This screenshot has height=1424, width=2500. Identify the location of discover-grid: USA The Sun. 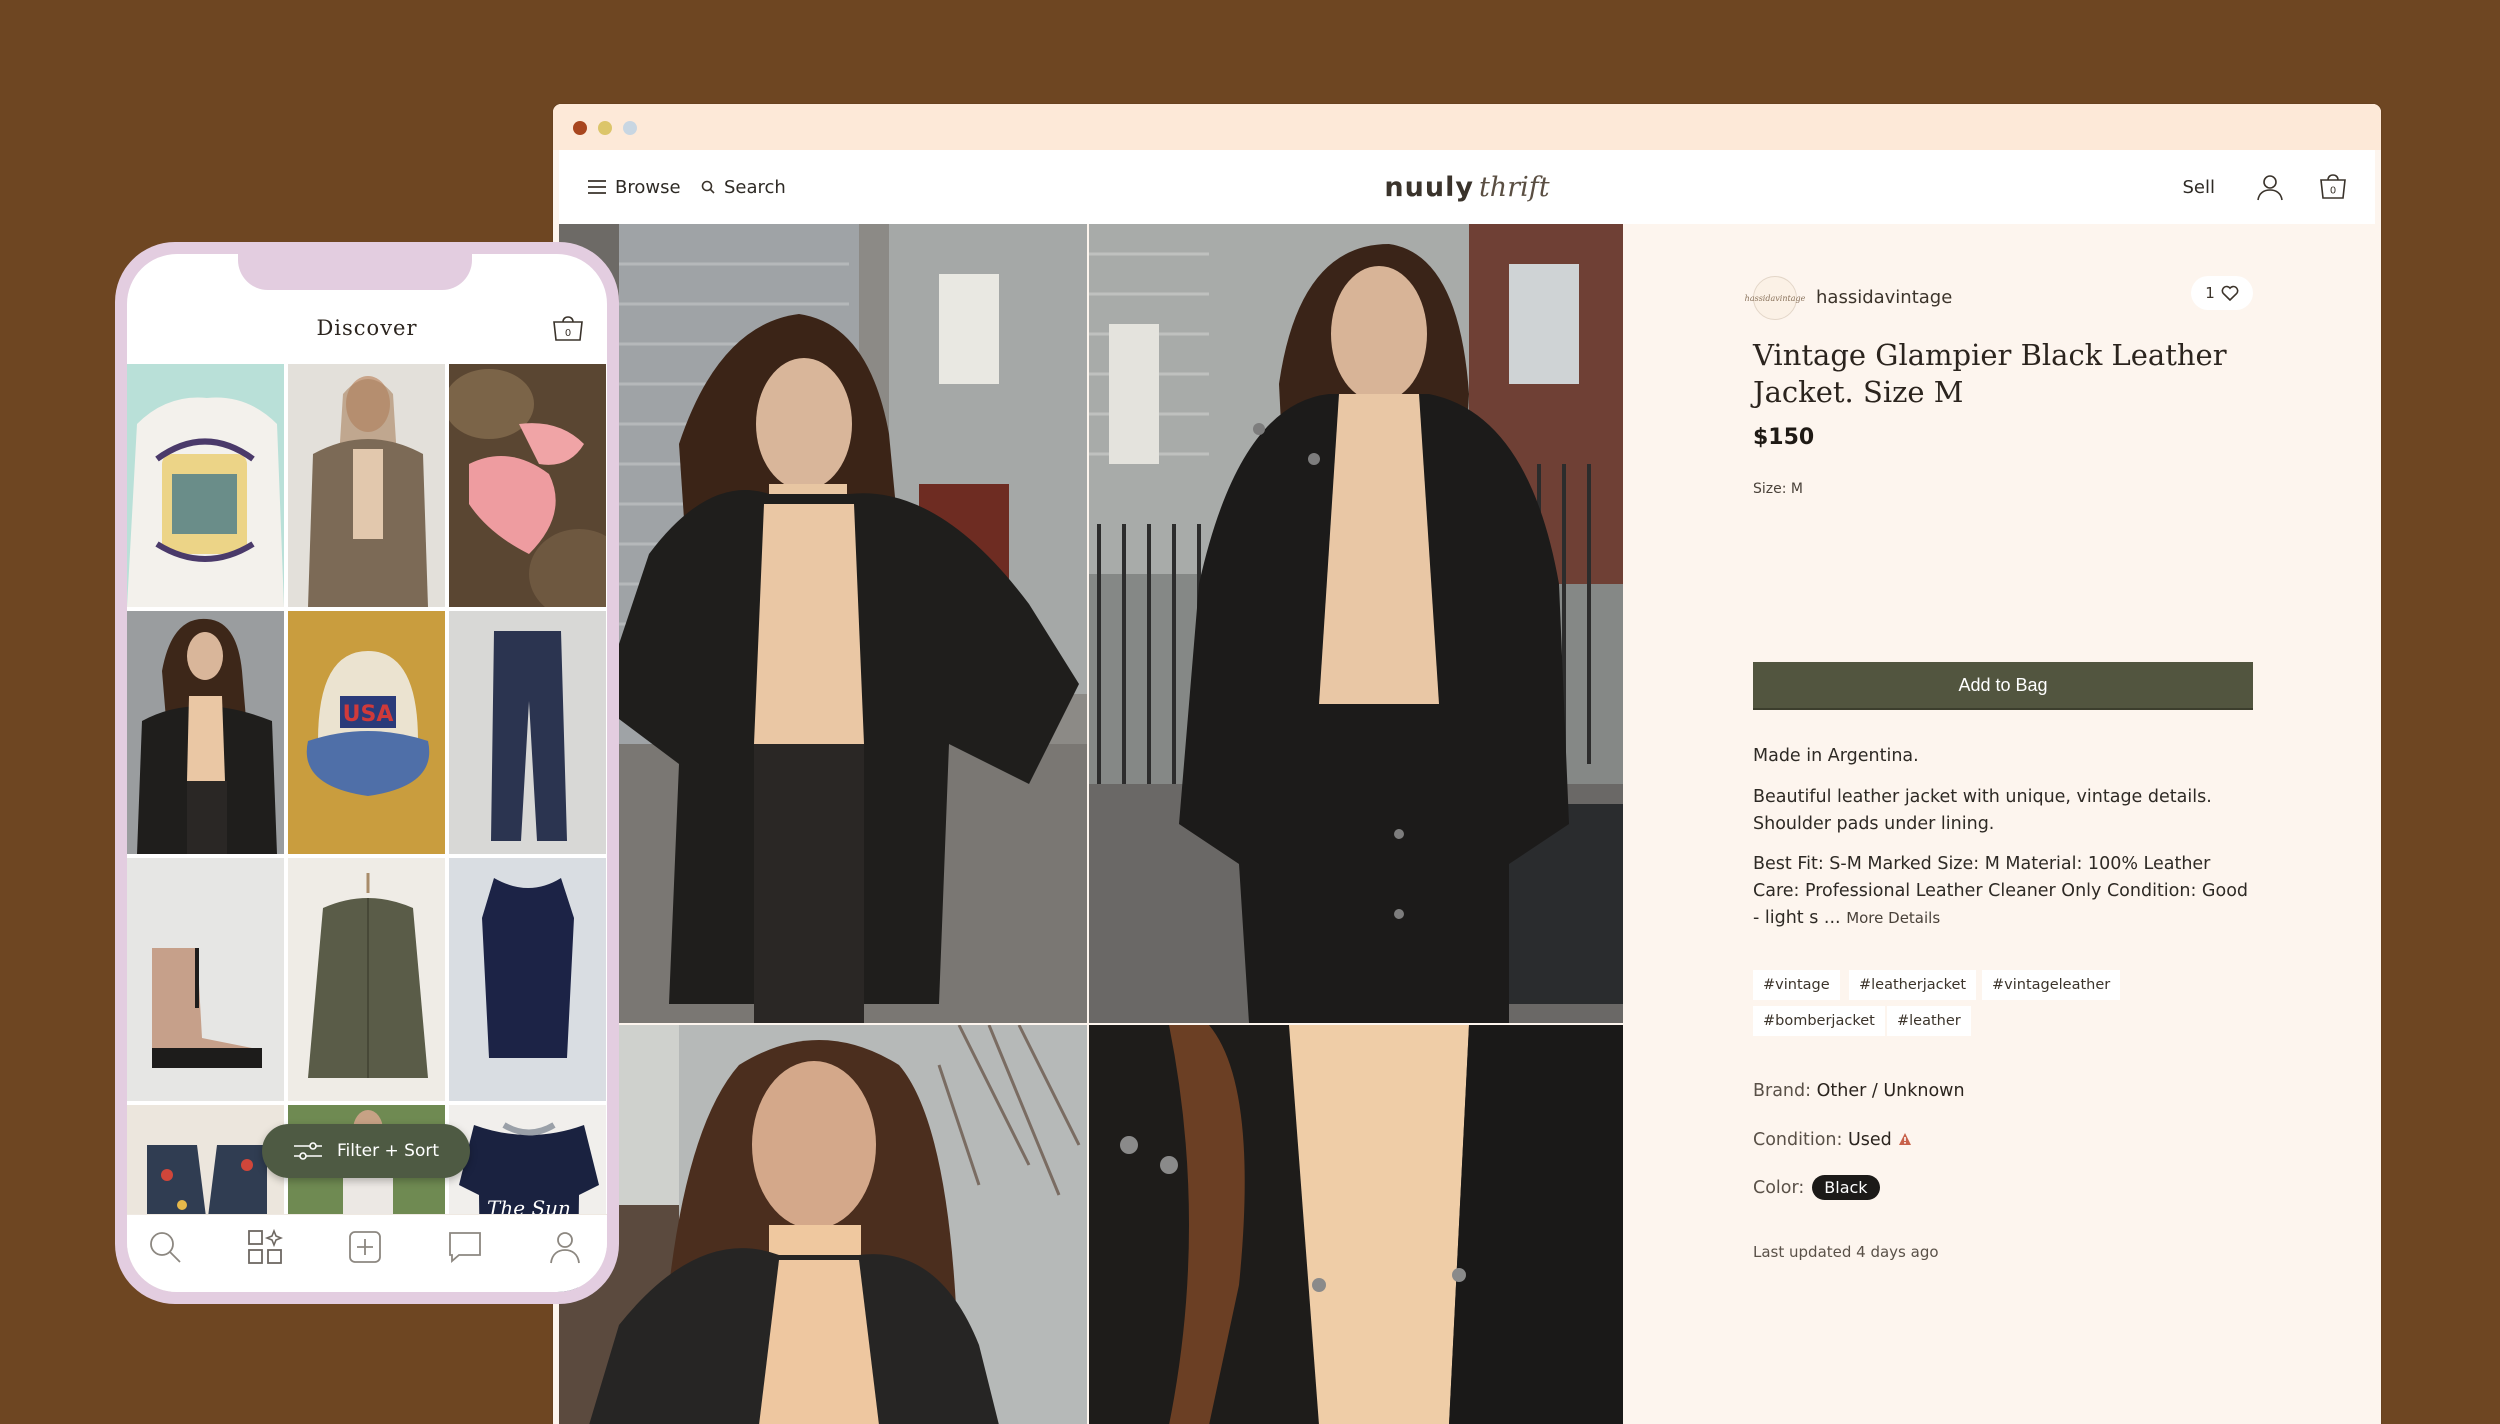
(367, 828).